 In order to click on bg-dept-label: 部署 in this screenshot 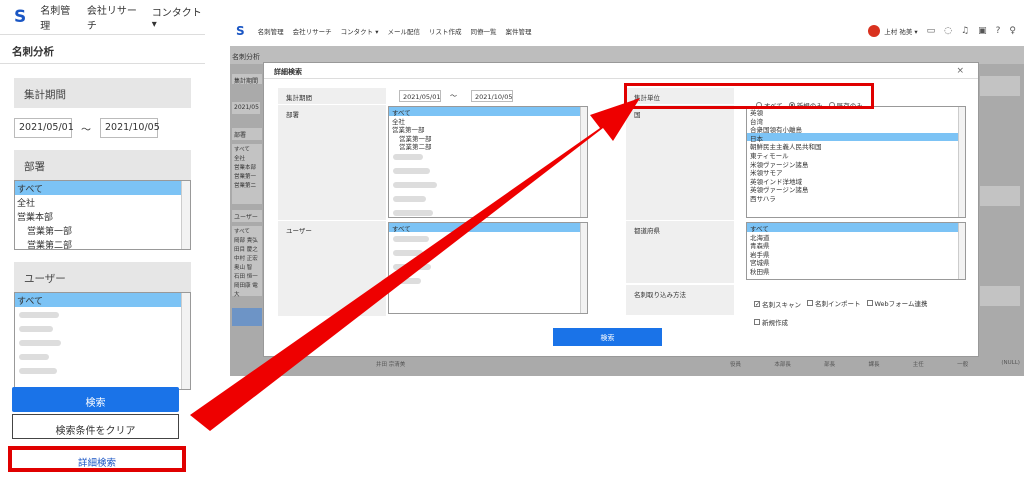, I will do `click(247, 134)`.